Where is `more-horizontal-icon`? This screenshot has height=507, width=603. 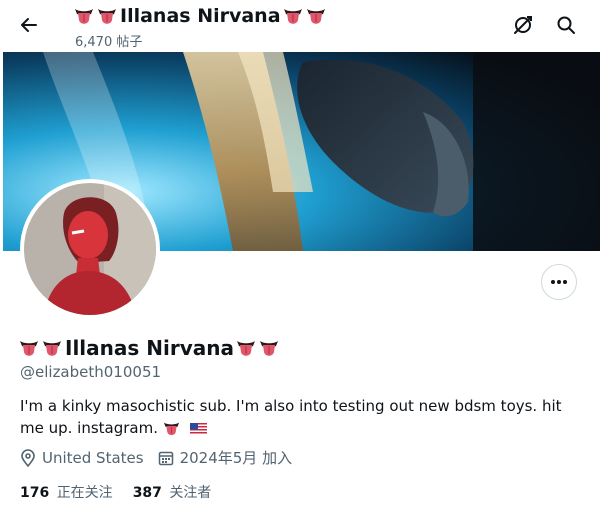
more-horizontal-icon is located at coordinates (559, 282).